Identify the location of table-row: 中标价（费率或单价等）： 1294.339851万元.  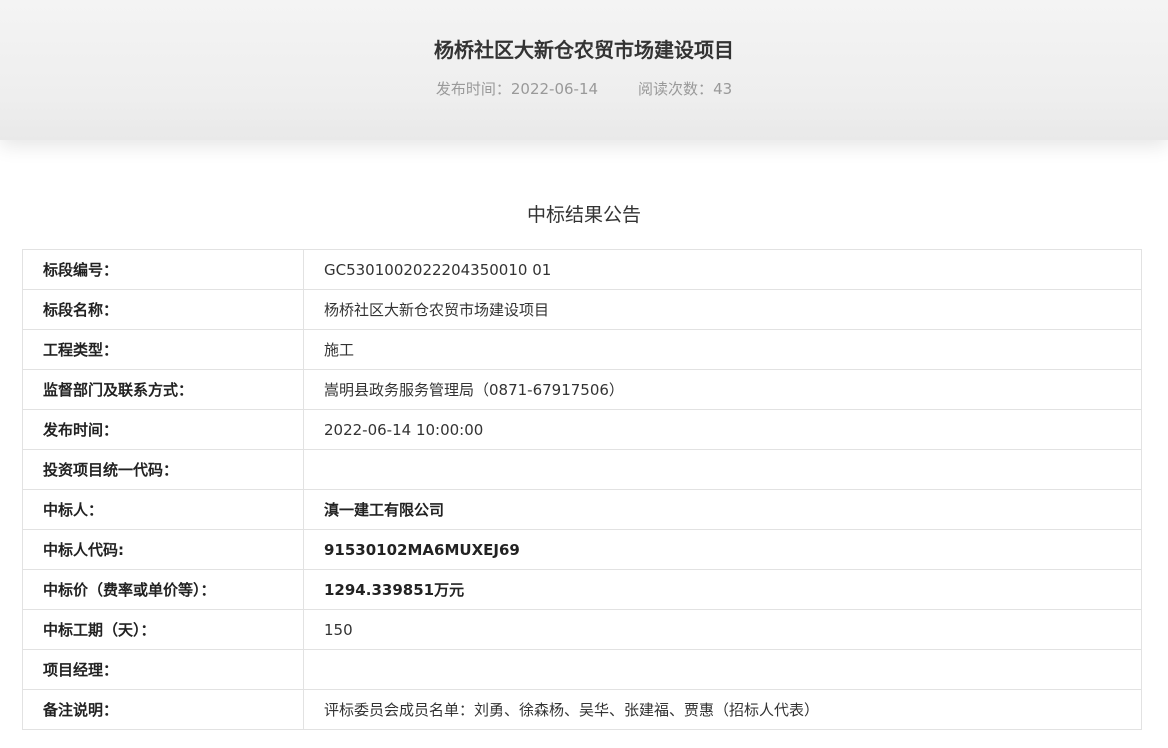
(582, 589).